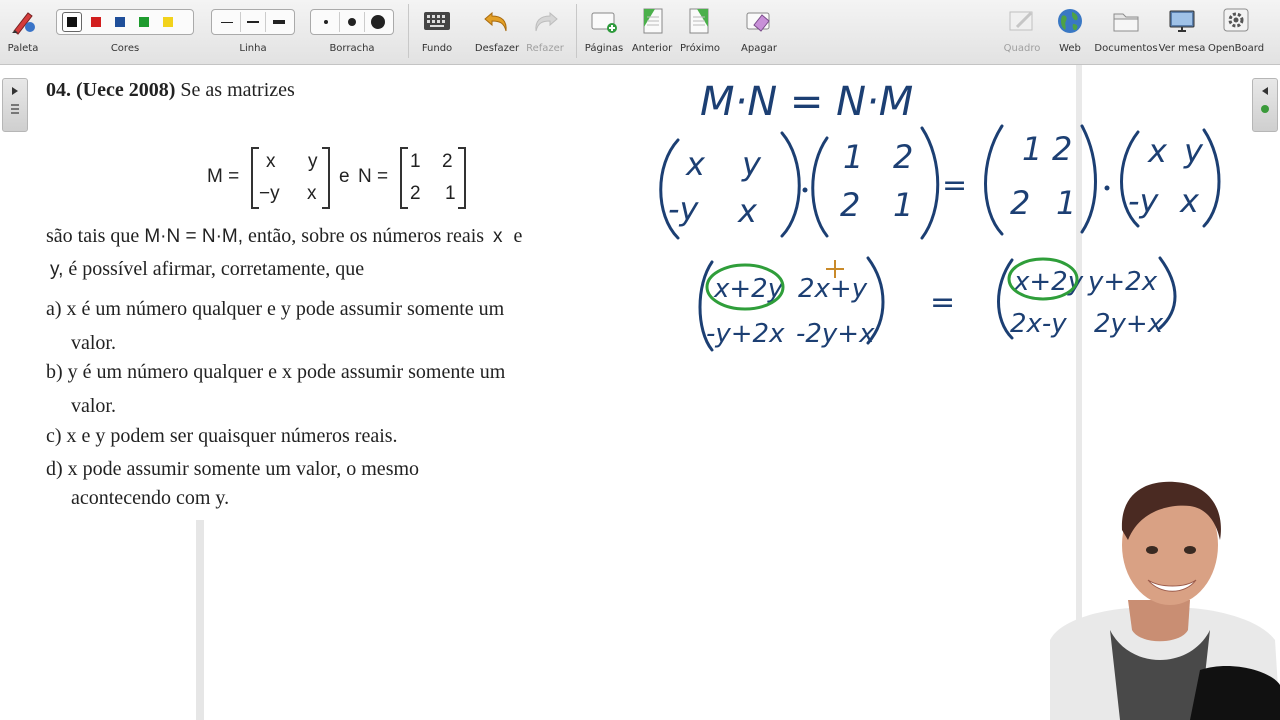 This screenshot has width=1280, height=720. Describe the element at coordinates (1129, 324) in the screenshot. I see `handwritten-cell: 2y+x` at that location.